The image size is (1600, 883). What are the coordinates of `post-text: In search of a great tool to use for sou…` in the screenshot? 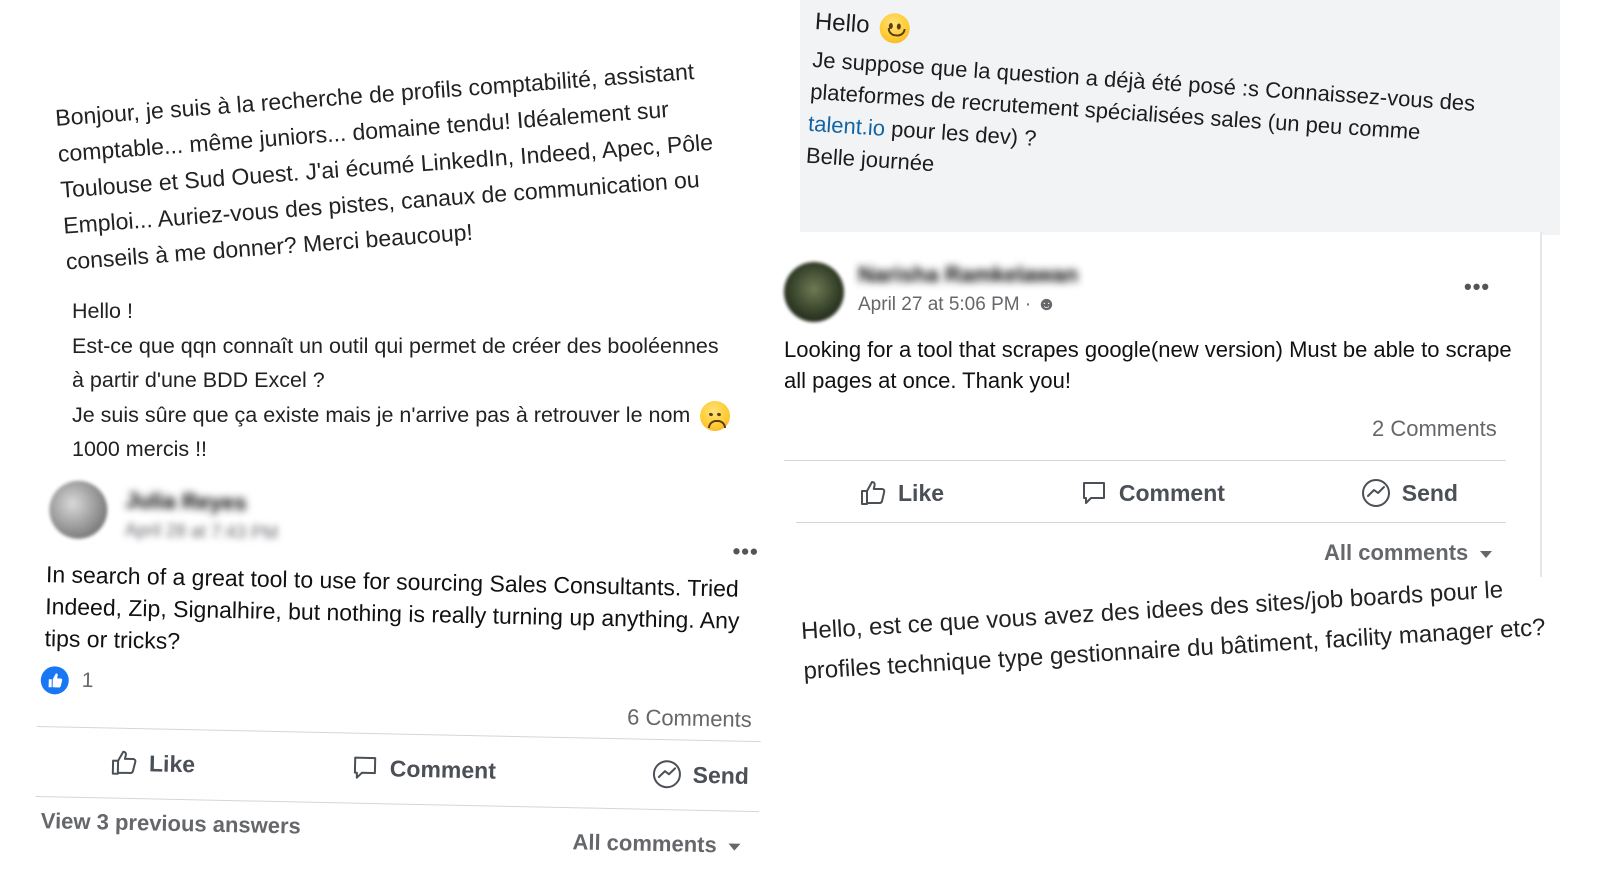 It's located at (392, 607).